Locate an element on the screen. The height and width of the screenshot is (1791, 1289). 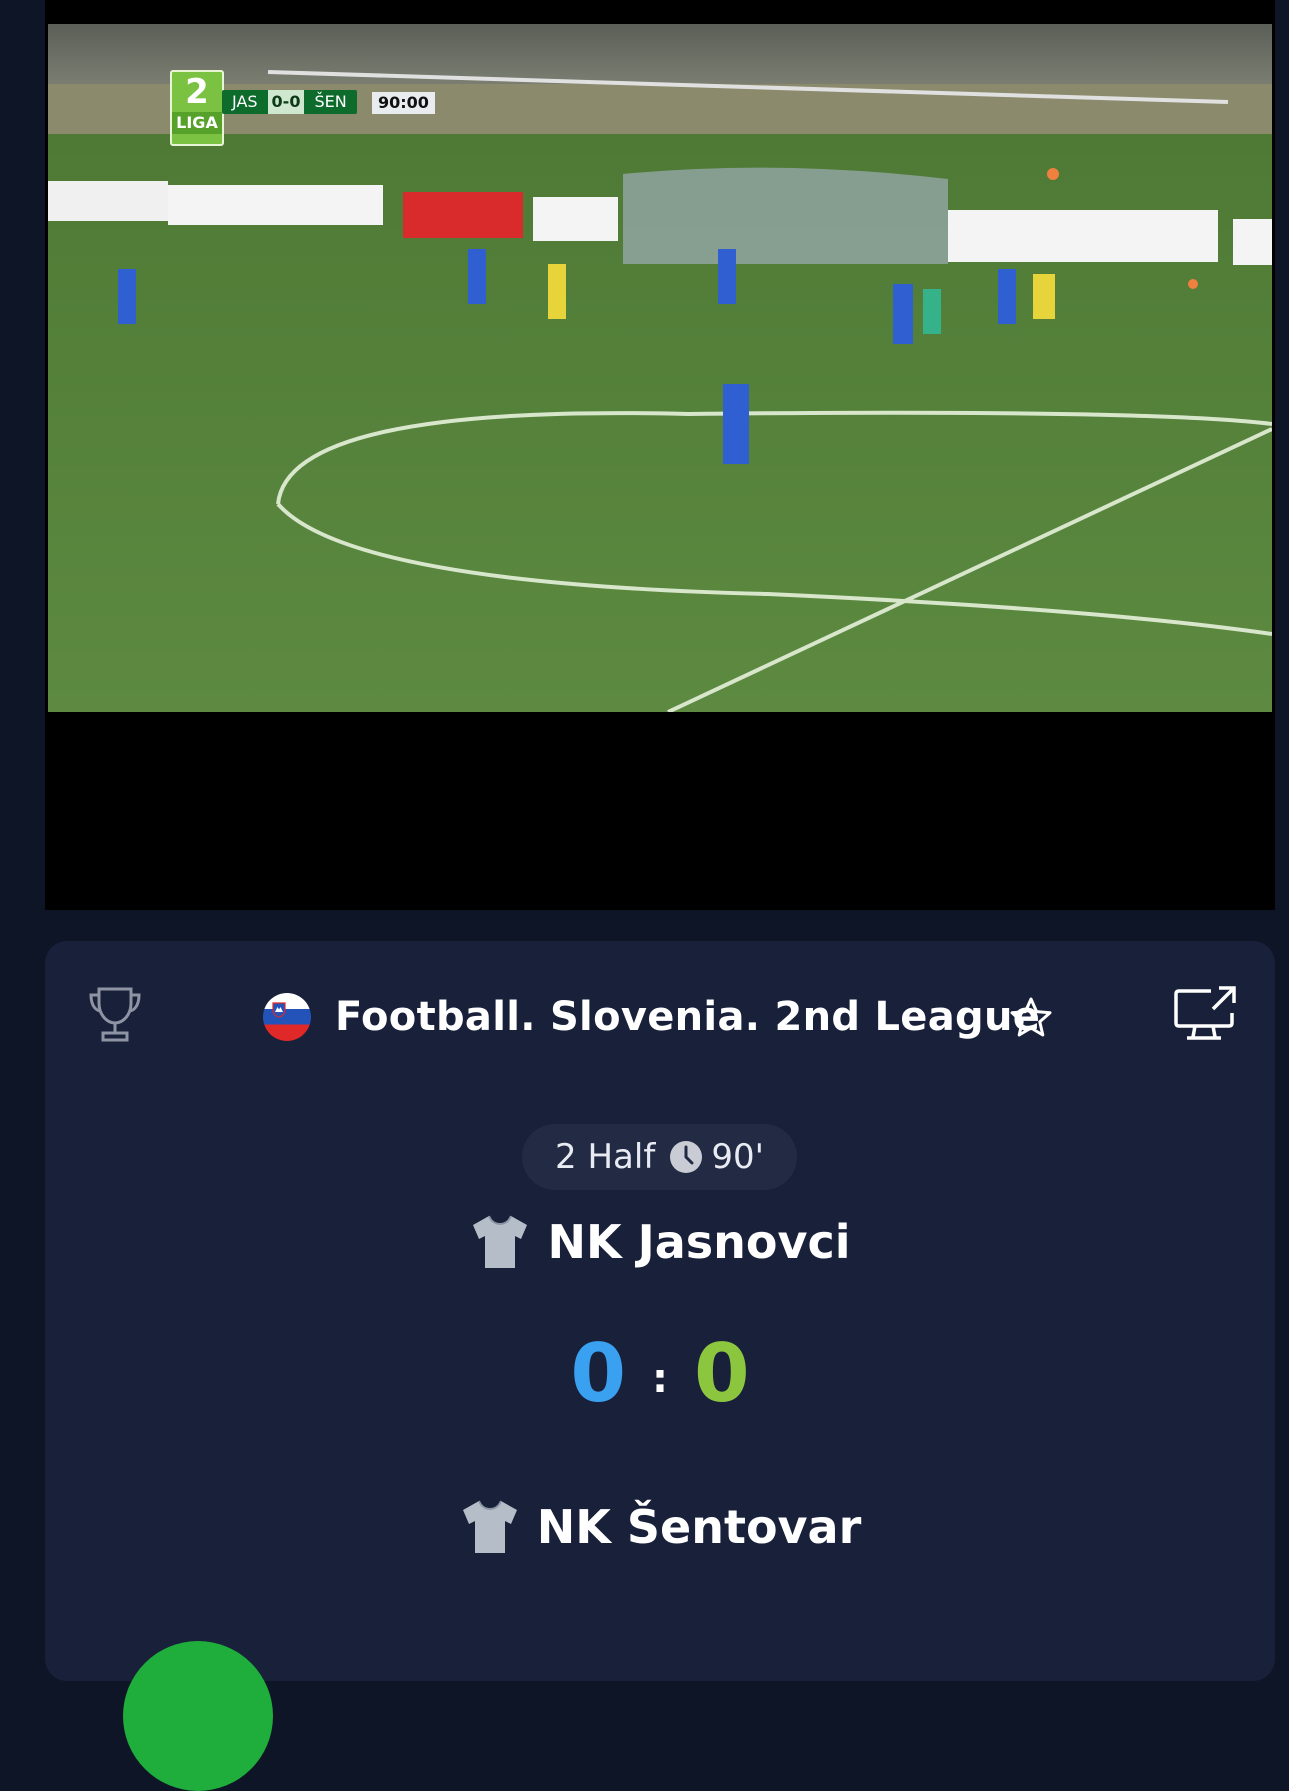
league-logo-text: LIGA is located at coordinates (197, 123).